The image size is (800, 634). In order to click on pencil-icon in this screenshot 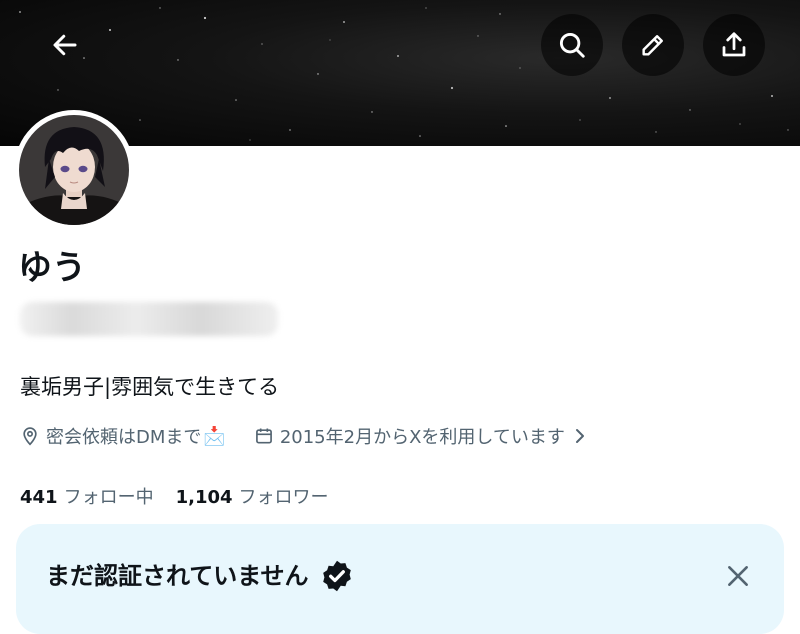, I will do `click(652, 45)`.